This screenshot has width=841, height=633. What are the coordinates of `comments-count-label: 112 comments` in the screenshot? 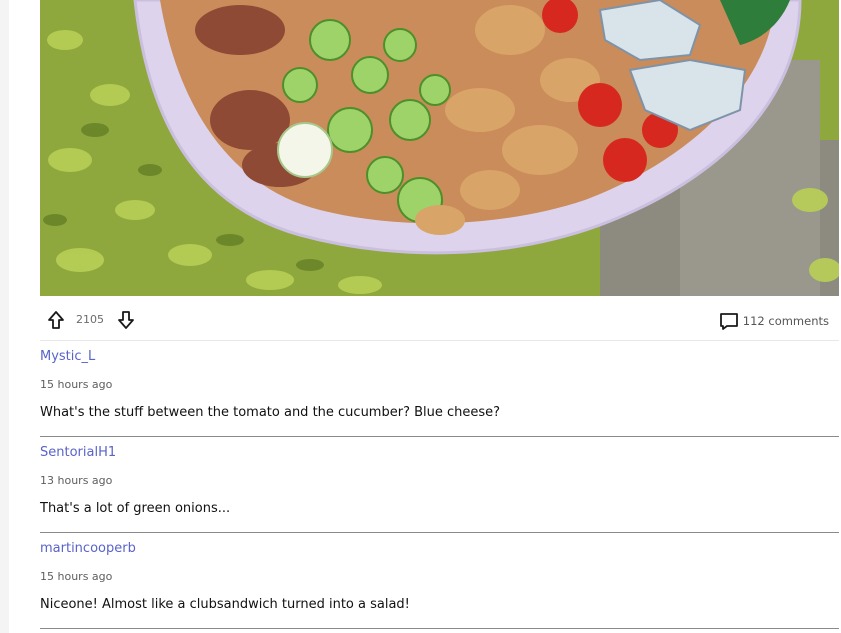 It's located at (785, 321).